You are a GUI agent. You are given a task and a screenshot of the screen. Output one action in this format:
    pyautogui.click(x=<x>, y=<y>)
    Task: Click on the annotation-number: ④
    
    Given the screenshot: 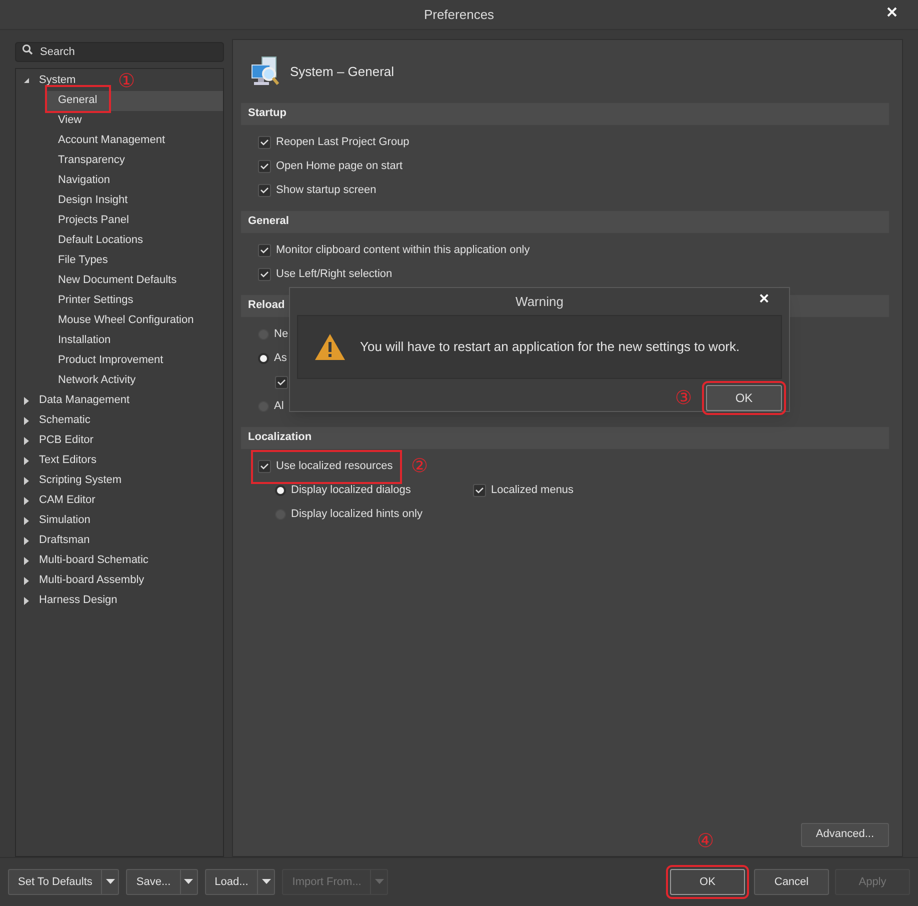 What is the action you would take?
    pyautogui.click(x=705, y=841)
    